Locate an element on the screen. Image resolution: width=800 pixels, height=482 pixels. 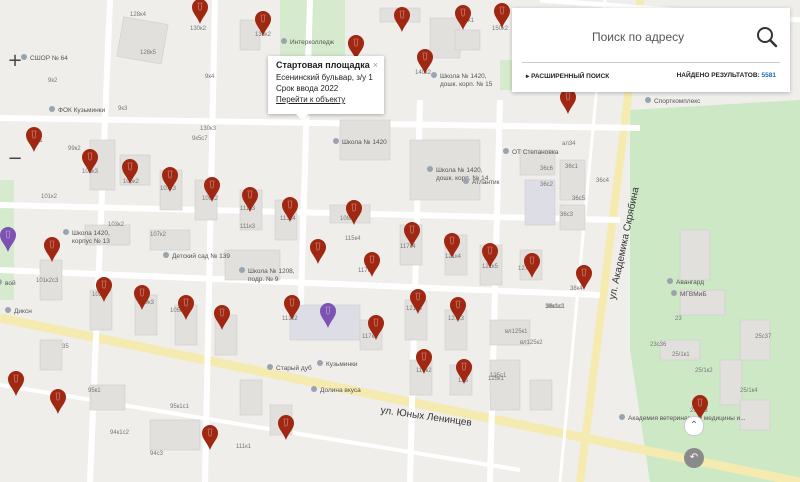
building-number: вл125к2 is located at coordinates (531, 343).